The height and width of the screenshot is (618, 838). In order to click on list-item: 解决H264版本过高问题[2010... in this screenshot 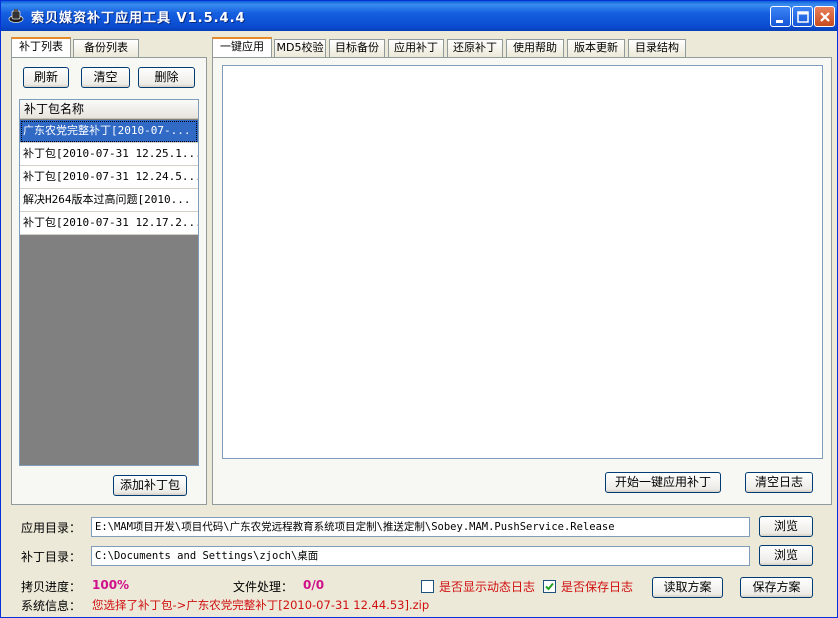, I will do `click(109, 200)`.